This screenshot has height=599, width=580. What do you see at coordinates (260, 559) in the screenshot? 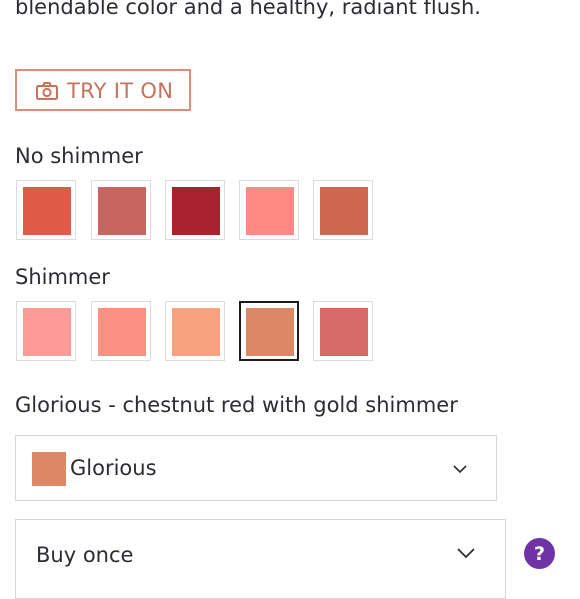
I see `purchase-option-dropdown: Buy once` at bounding box center [260, 559].